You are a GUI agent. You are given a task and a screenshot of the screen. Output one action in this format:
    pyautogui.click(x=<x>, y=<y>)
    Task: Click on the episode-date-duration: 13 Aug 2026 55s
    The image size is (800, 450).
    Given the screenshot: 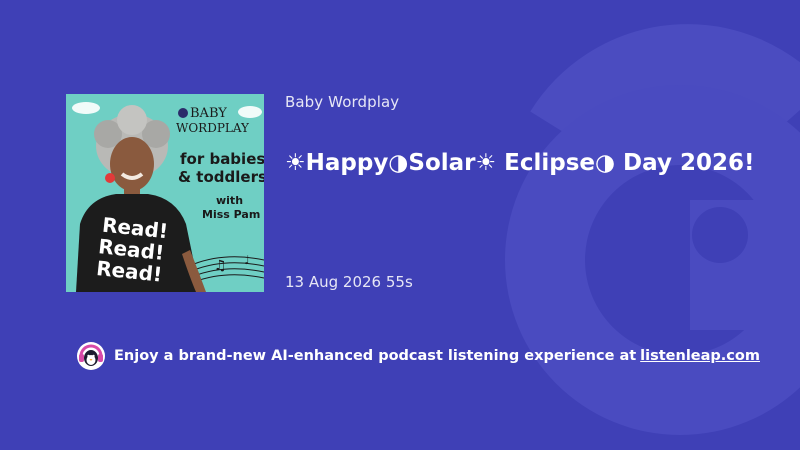 What is the action you would take?
    pyautogui.click(x=349, y=282)
    